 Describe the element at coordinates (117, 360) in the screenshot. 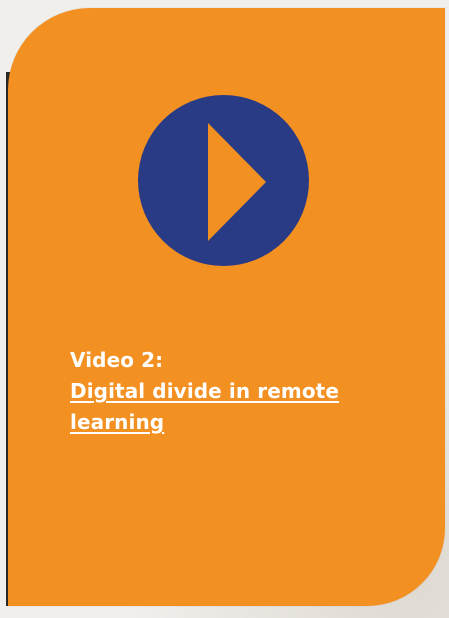

I see `video-label: Video 2:` at that location.